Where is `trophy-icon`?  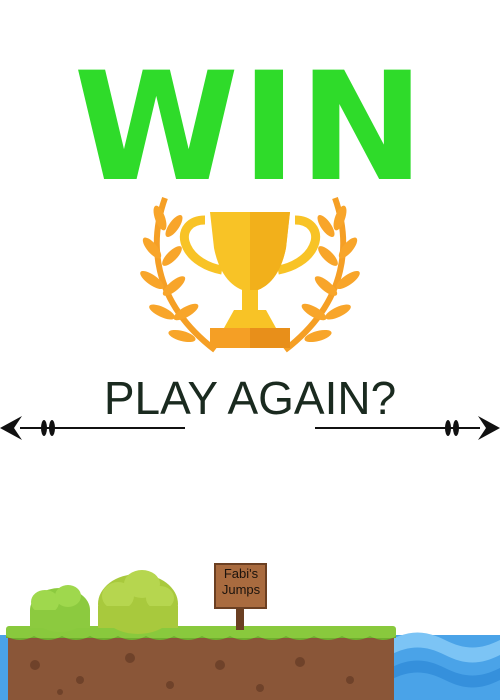
trophy-icon is located at coordinates (250, 274).